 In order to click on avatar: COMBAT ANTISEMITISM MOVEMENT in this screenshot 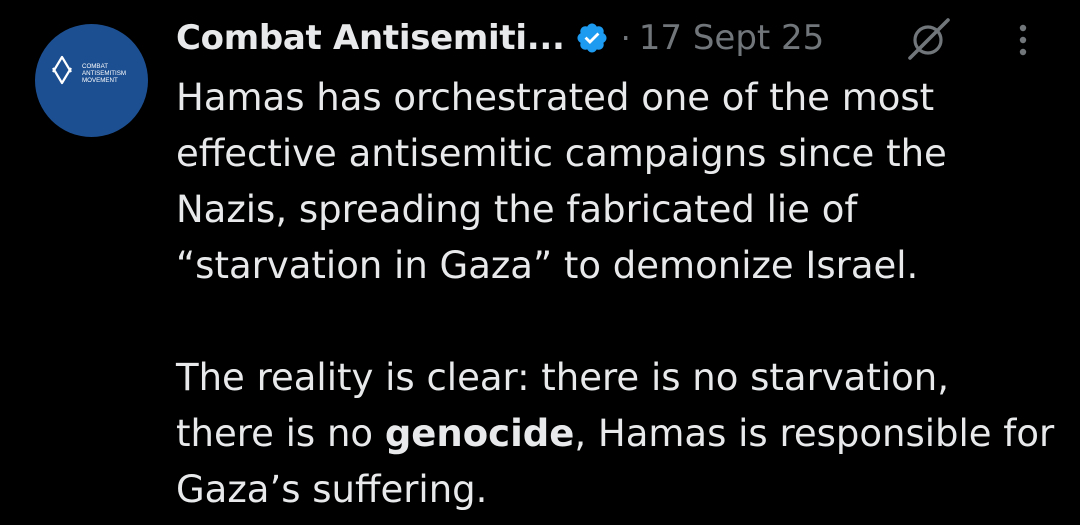, I will do `click(91, 80)`.